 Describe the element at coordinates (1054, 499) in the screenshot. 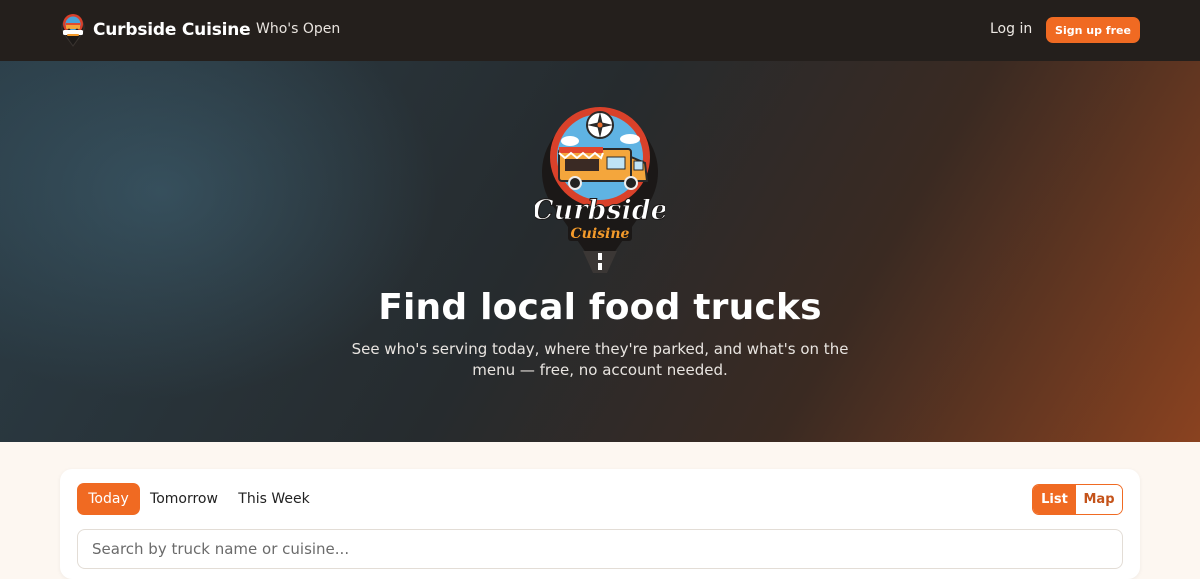

I see `view-list-button: List` at that location.